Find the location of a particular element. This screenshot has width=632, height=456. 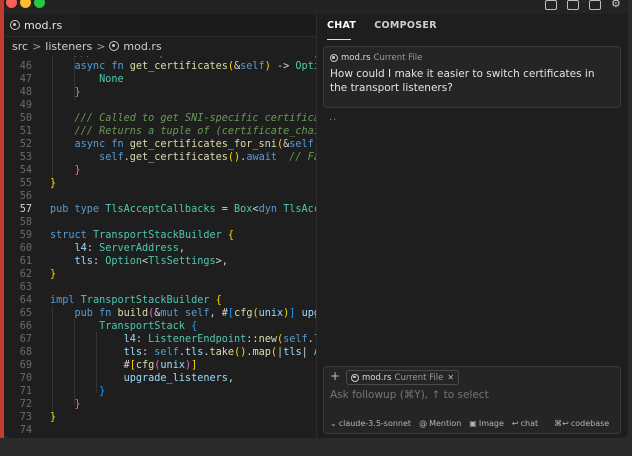

chevron-down-icon: ⌄ is located at coordinates (333, 423).